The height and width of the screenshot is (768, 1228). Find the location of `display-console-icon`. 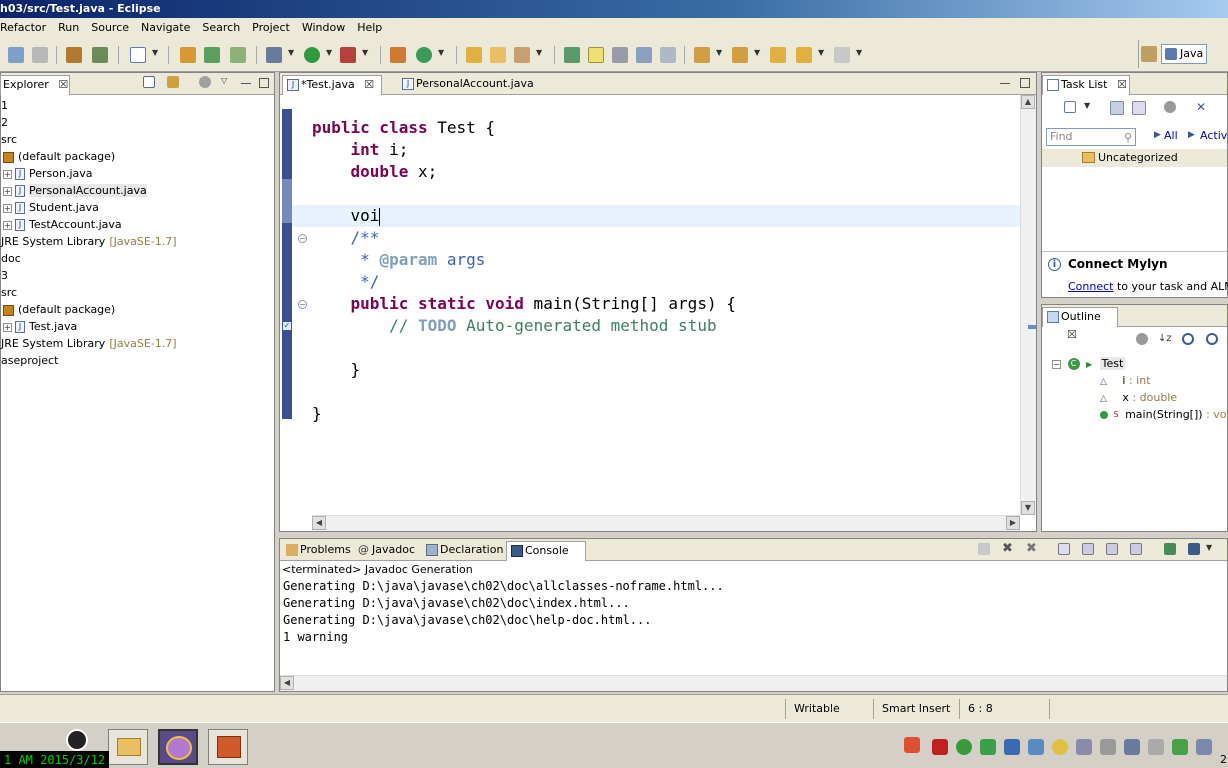

display-console-icon is located at coordinates (1194, 549).